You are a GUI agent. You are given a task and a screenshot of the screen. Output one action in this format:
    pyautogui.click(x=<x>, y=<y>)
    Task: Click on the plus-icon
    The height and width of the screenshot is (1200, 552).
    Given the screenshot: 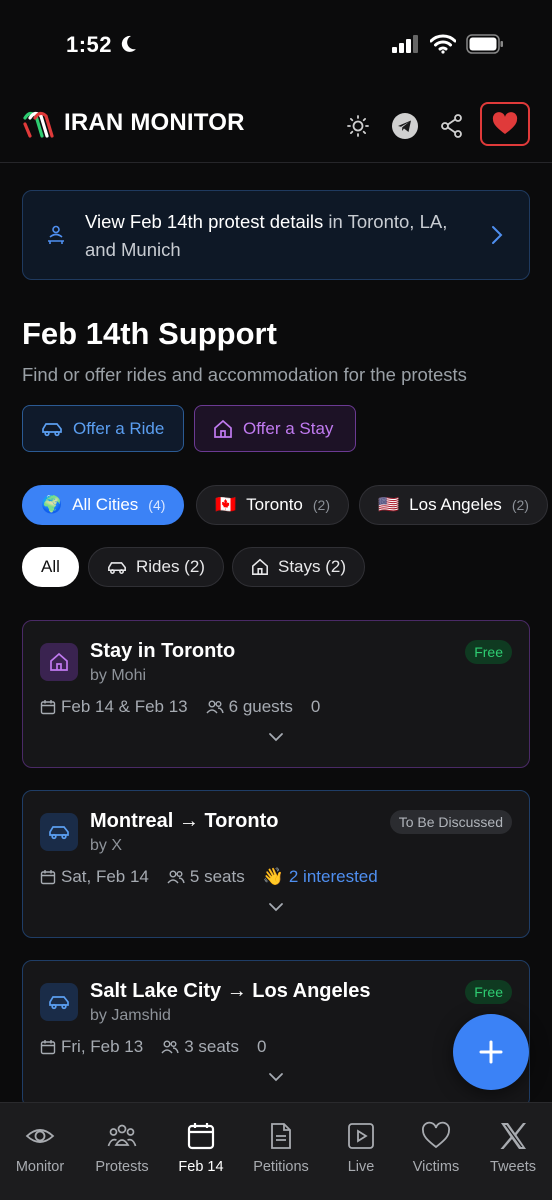 What is the action you would take?
    pyautogui.click(x=491, y=1052)
    